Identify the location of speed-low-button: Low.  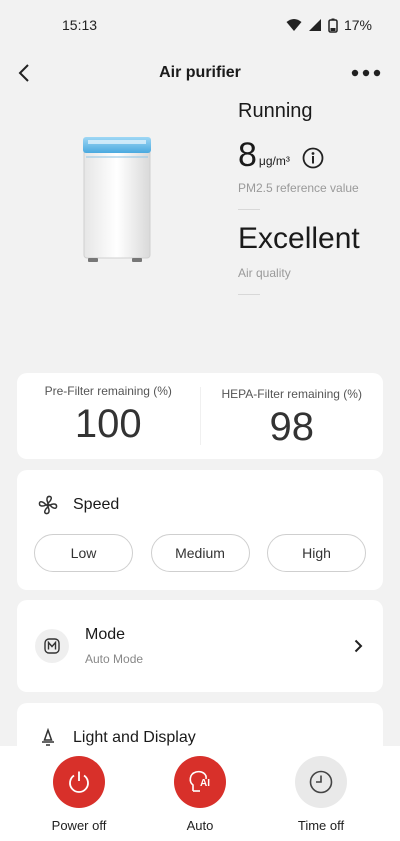
(83, 553).